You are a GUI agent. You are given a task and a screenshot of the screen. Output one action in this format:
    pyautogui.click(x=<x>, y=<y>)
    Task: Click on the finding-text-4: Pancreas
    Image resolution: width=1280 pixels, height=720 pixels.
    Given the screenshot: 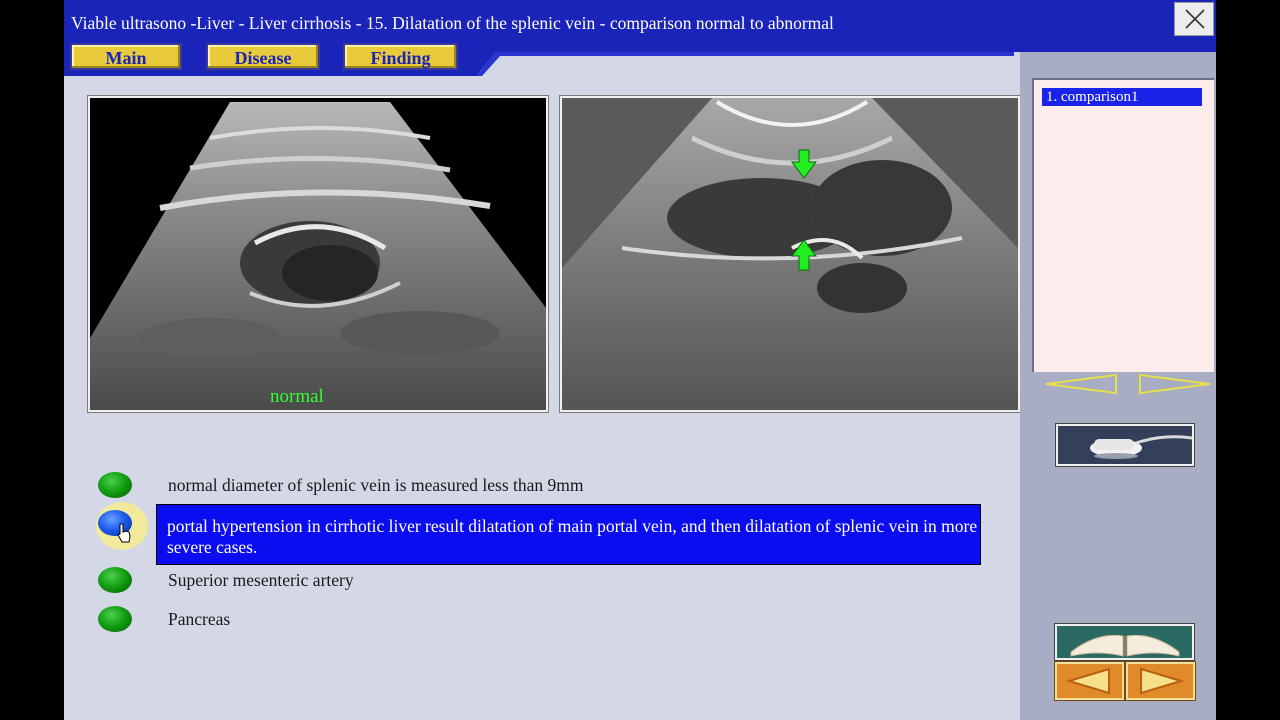 What is the action you would take?
    pyautogui.click(x=199, y=619)
    